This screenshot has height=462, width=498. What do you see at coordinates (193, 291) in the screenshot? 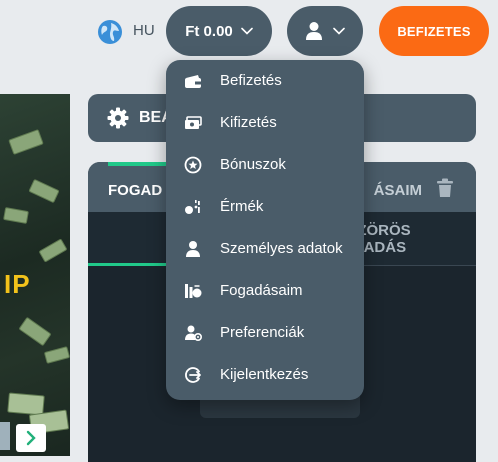
I see `bets-icon` at bounding box center [193, 291].